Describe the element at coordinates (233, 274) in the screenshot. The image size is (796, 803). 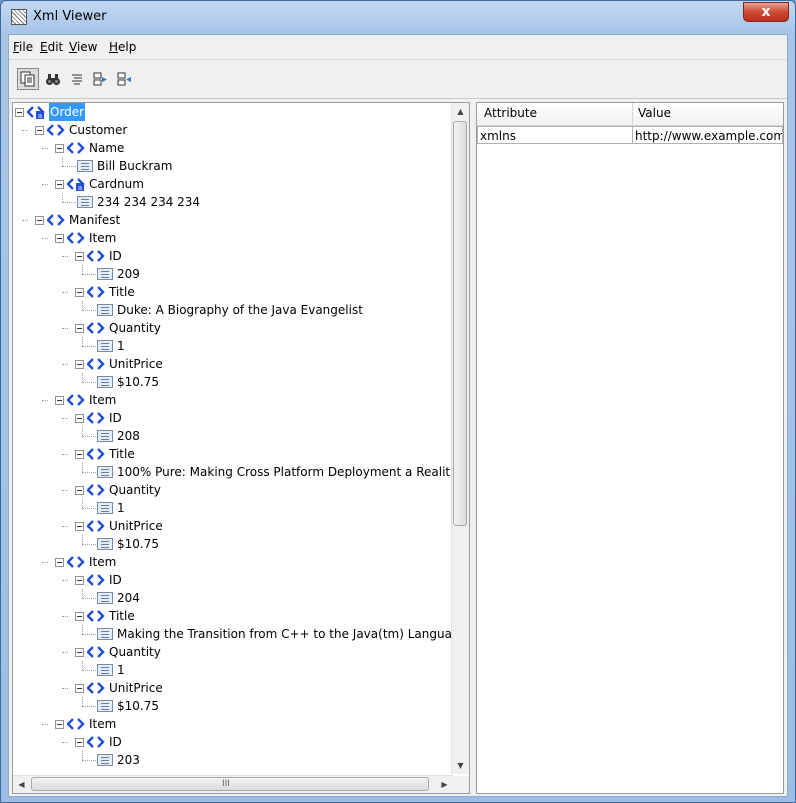
I see `tree-text-node: 209` at that location.